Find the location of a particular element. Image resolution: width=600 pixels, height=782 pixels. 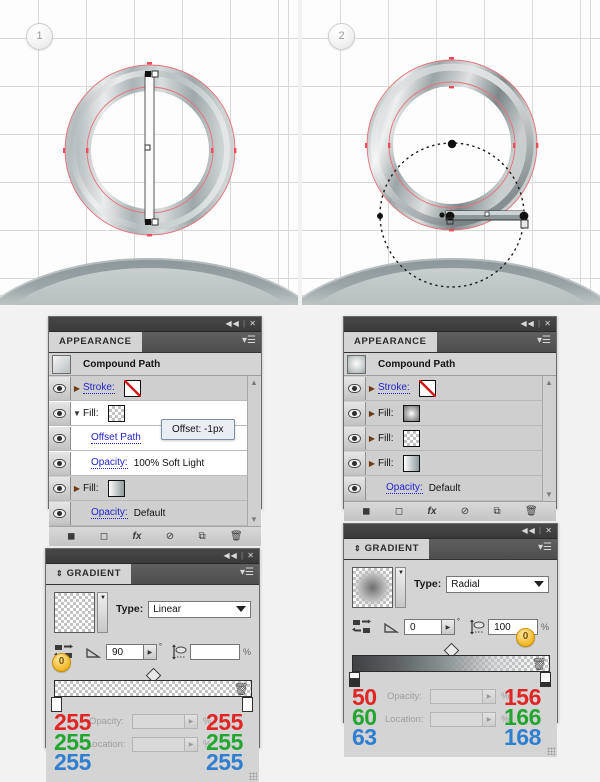

disclosure-triangle-icon: ▼ is located at coordinates (77, 413).